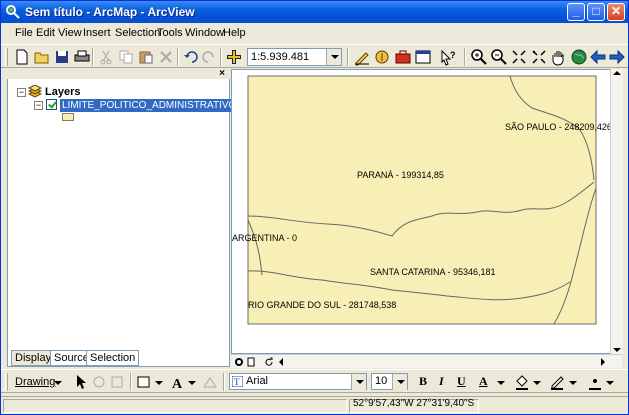  I want to click on toc-header, so click(118, 74).